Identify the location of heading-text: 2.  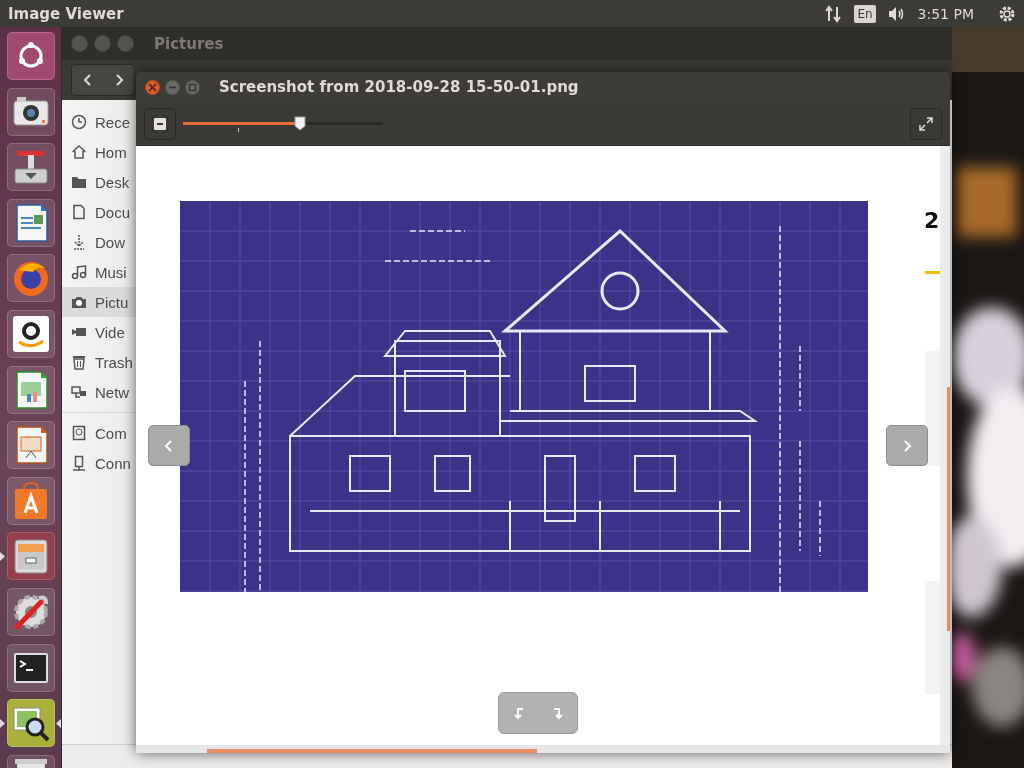
(932, 220).